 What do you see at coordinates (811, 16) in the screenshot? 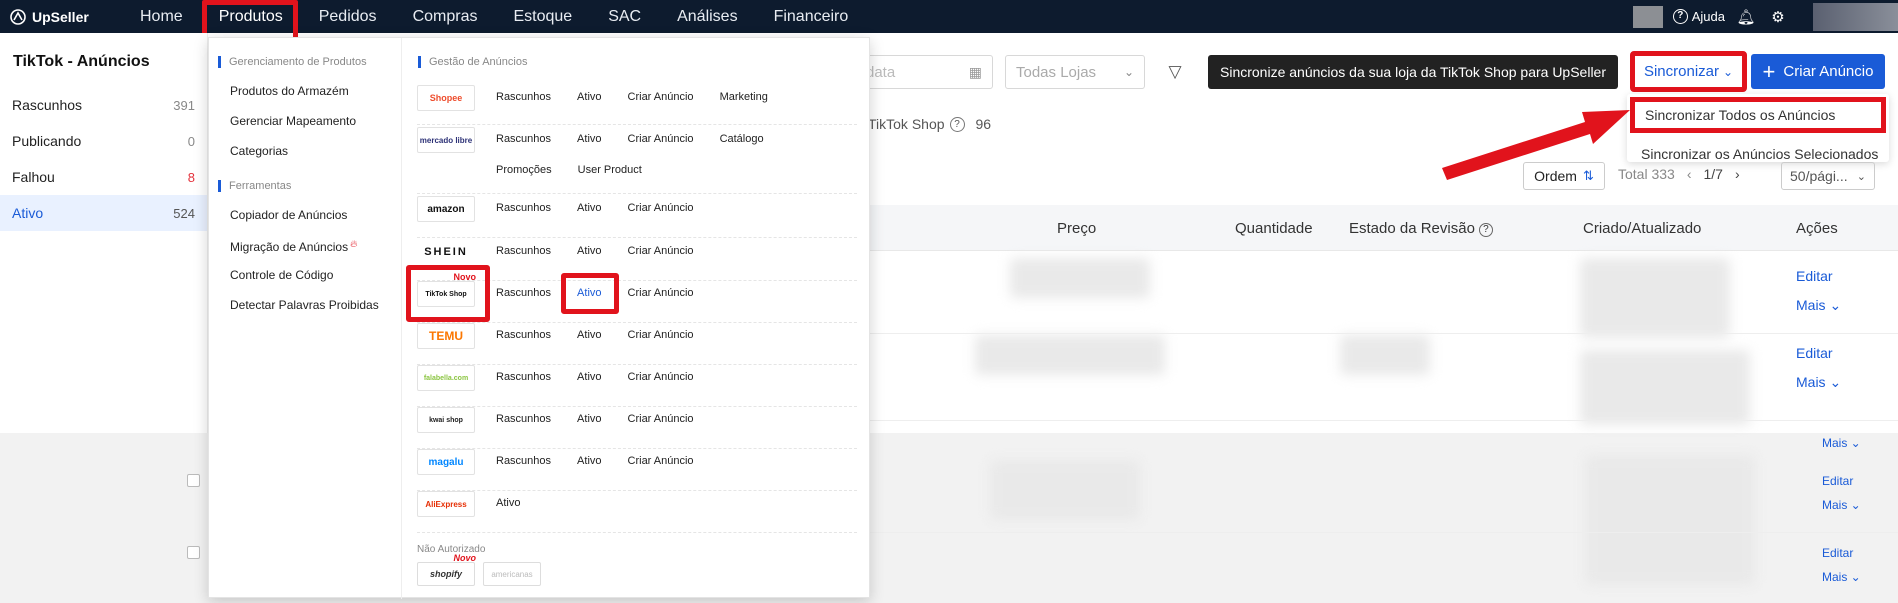
I see `nav-financeiro: Financeiro` at bounding box center [811, 16].